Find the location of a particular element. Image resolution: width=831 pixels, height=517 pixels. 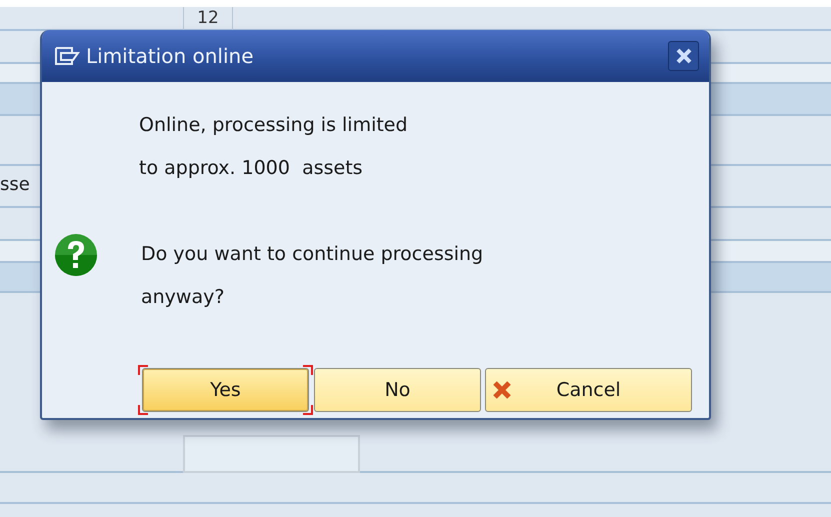

close-button is located at coordinates (683, 56).